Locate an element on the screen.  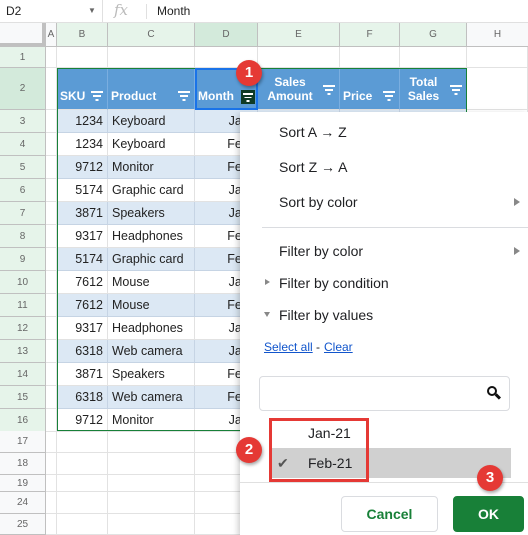
cell-sku: 7612 is located at coordinates (82, 282).